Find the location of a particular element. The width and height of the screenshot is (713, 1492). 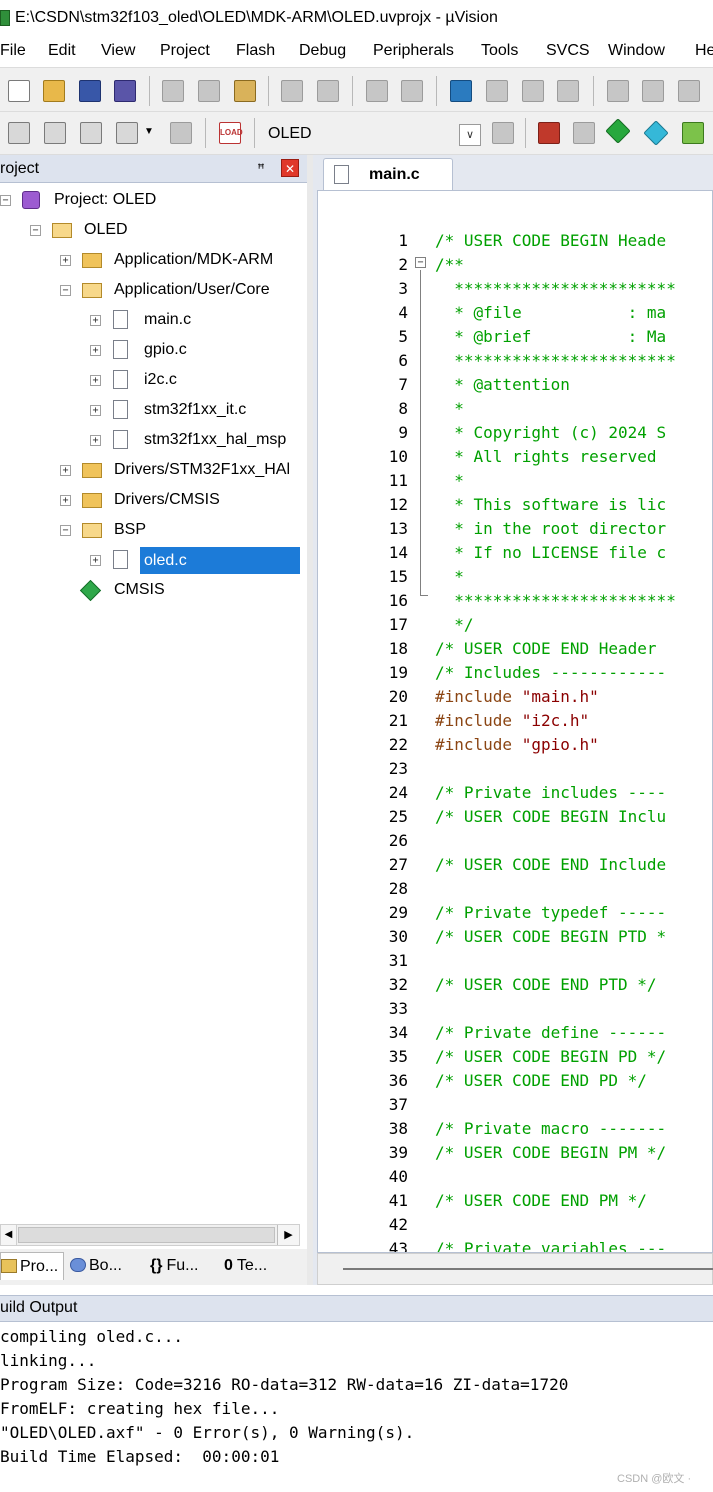

download-load-icon: LOAD is located at coordinates (231, 133).